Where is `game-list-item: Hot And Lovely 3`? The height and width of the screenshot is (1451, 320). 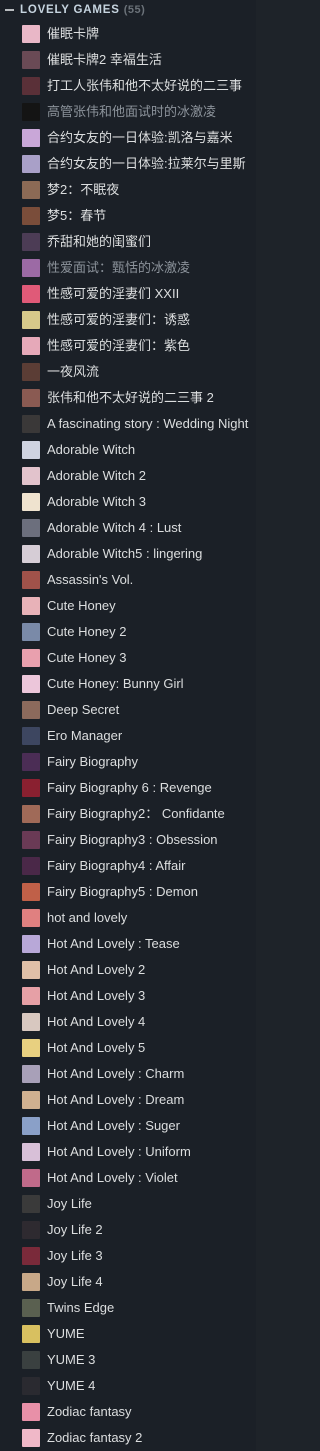
game-list-item: Hot And Lovely 3 is located at coordinates (128, 996).